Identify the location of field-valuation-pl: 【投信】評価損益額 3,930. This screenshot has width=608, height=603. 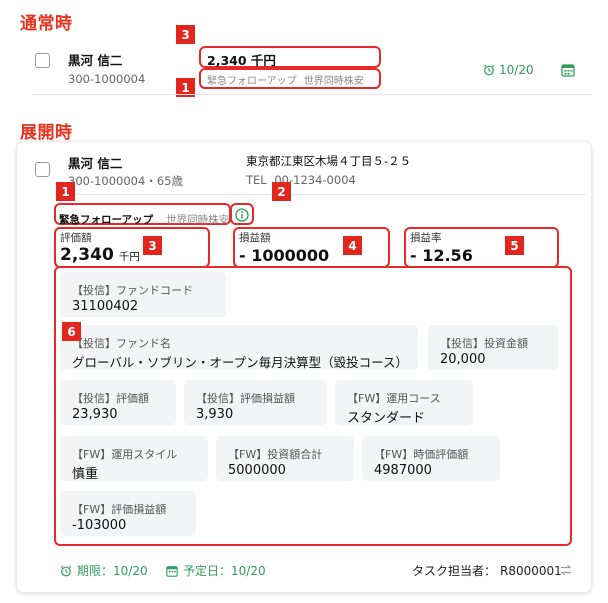
(255, 402).